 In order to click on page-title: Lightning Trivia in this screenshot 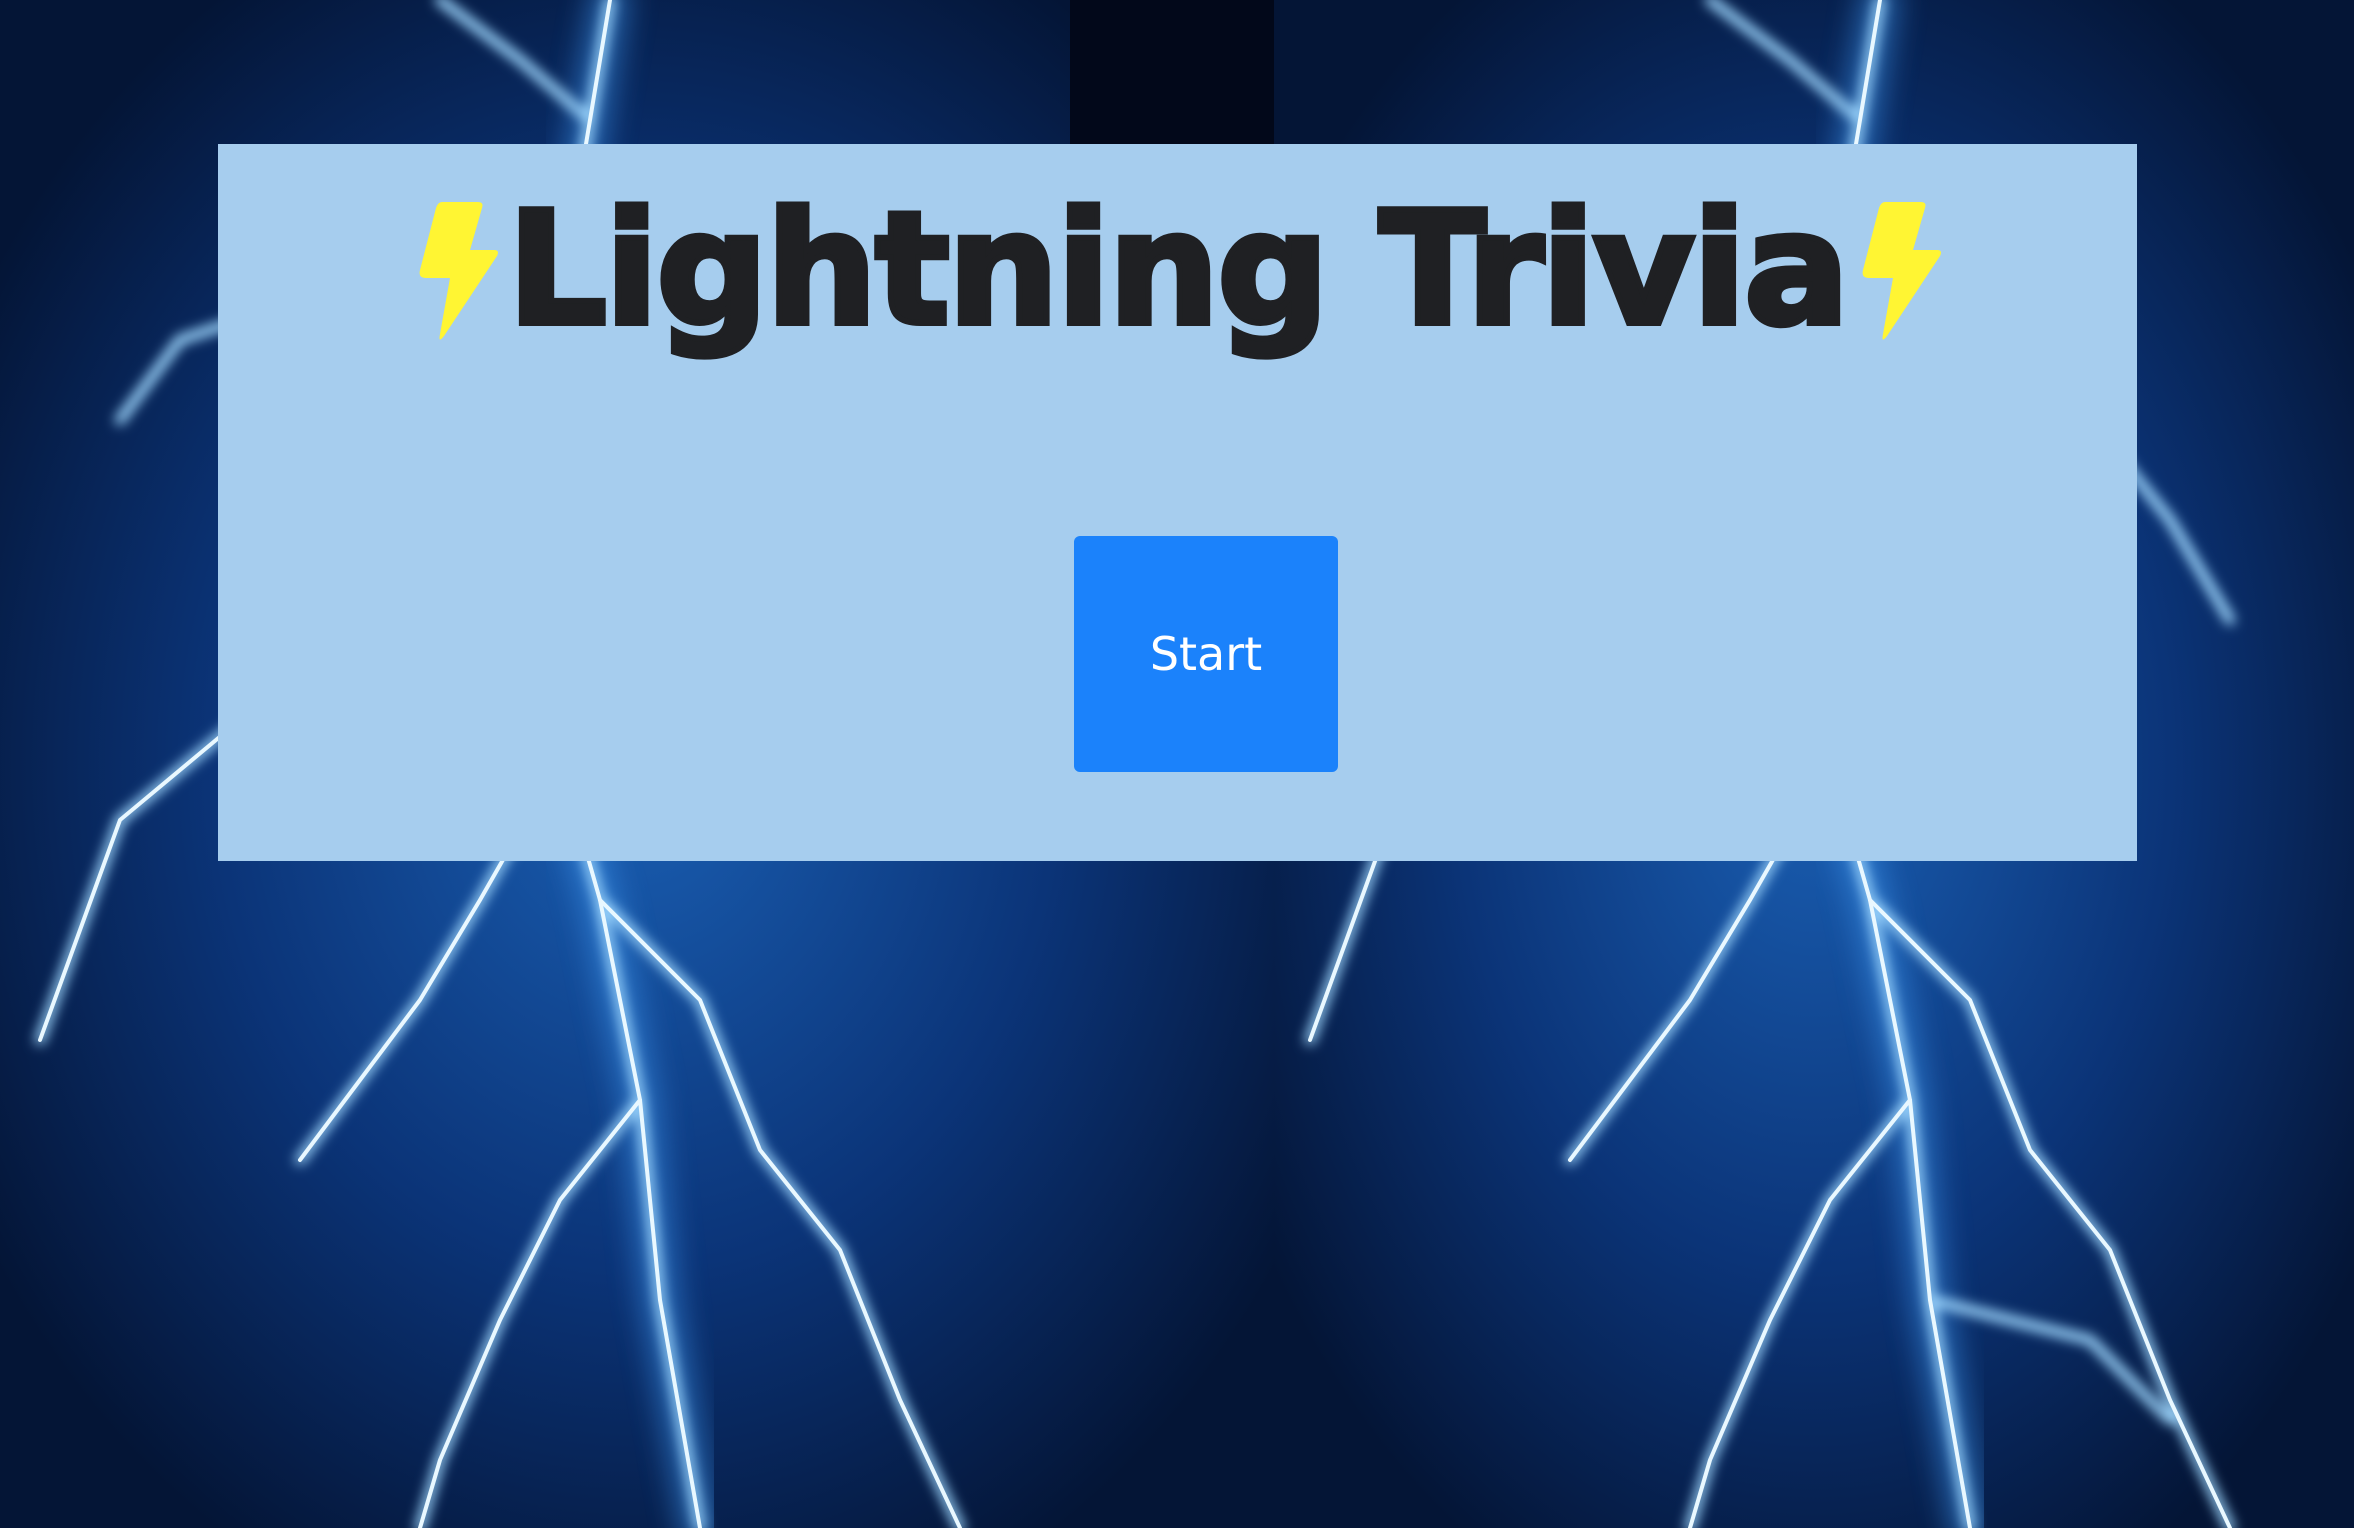, I will do `click(1177, 269)`.